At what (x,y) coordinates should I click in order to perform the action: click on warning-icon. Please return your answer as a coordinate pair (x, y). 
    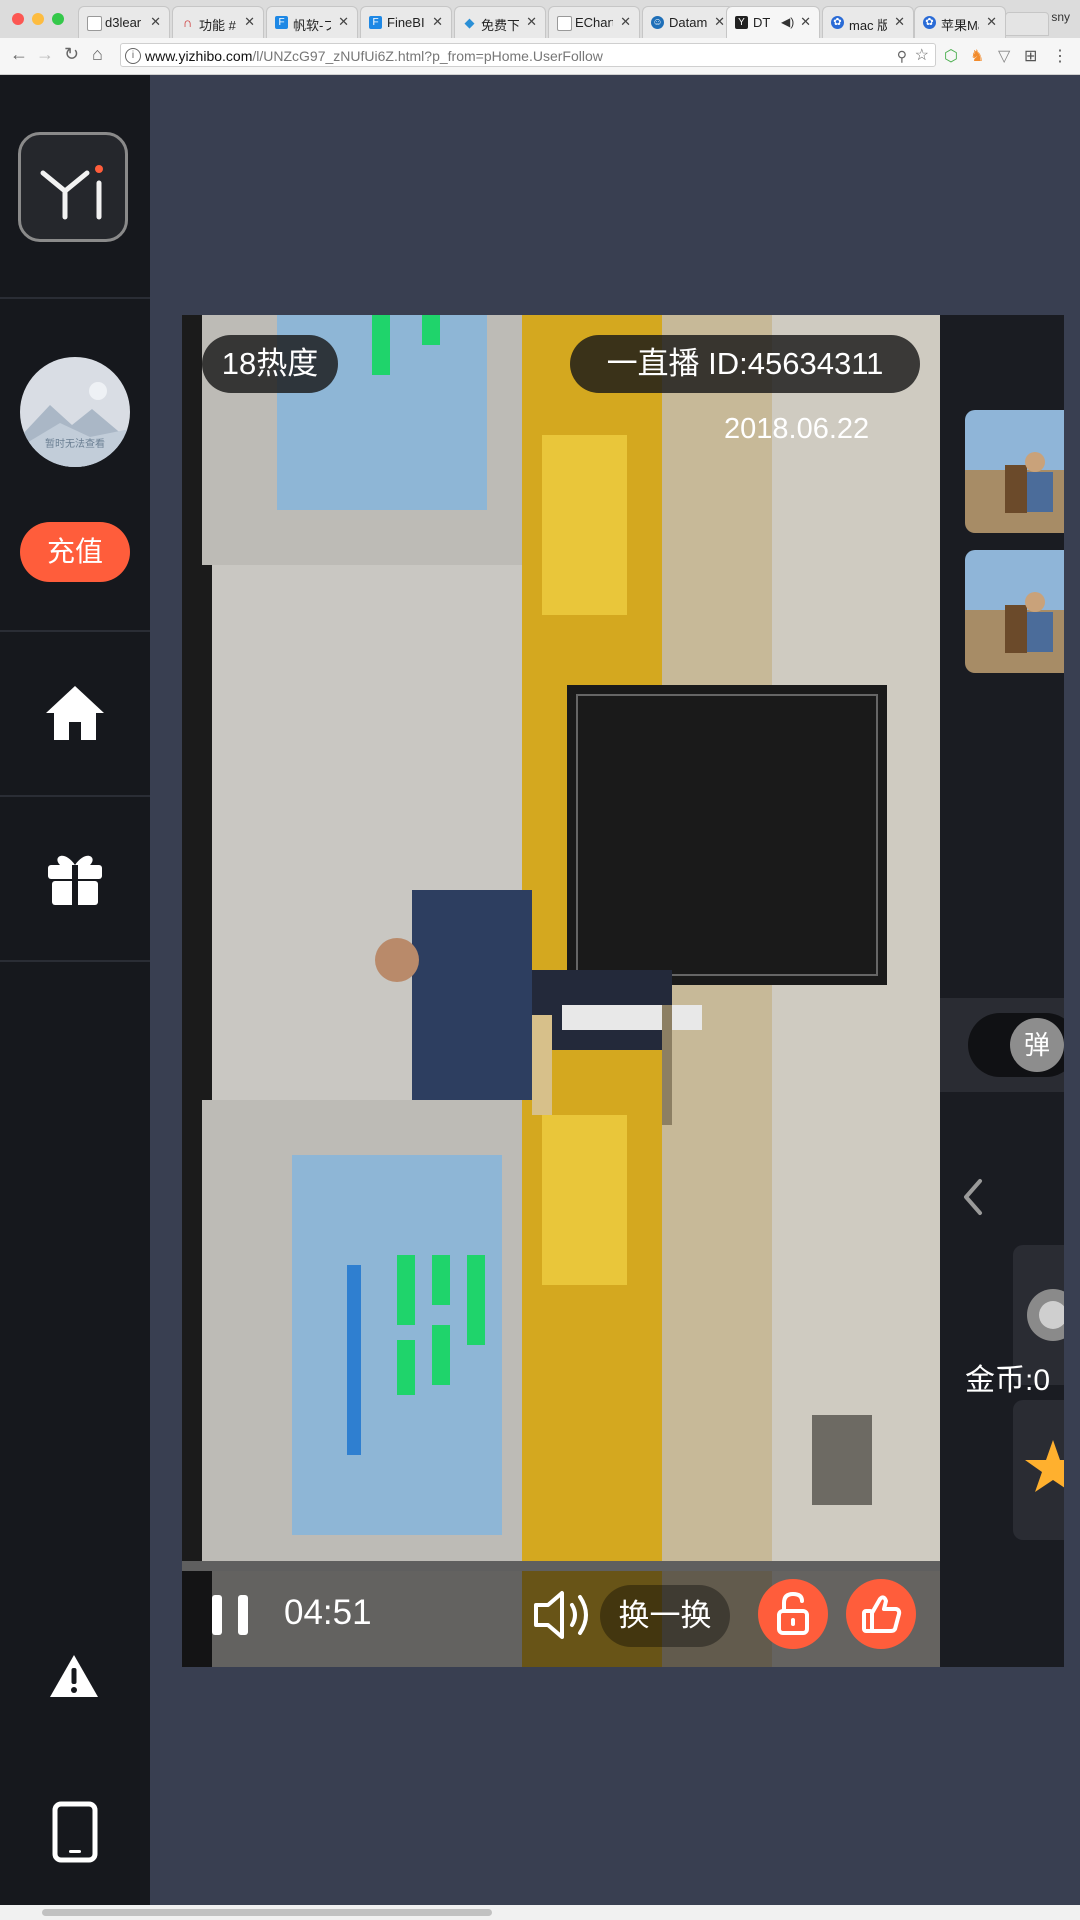
    Looking at the image, I should click on (74, 1678).